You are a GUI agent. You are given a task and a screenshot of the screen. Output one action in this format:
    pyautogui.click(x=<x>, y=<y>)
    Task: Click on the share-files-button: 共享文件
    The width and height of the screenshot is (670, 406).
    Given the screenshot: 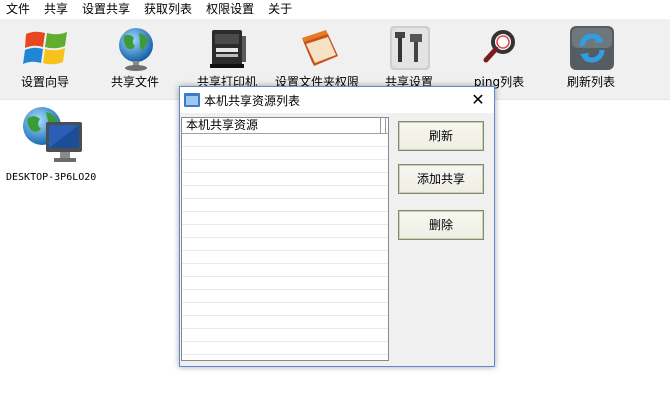 What is the action you would take?
    pyautogui.click(x=135, y=58)
    